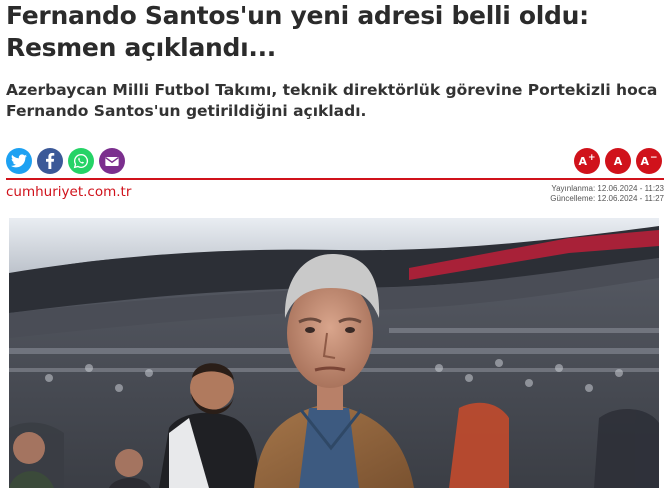  I want to click on font-increase-label: A, so click(582, 161).